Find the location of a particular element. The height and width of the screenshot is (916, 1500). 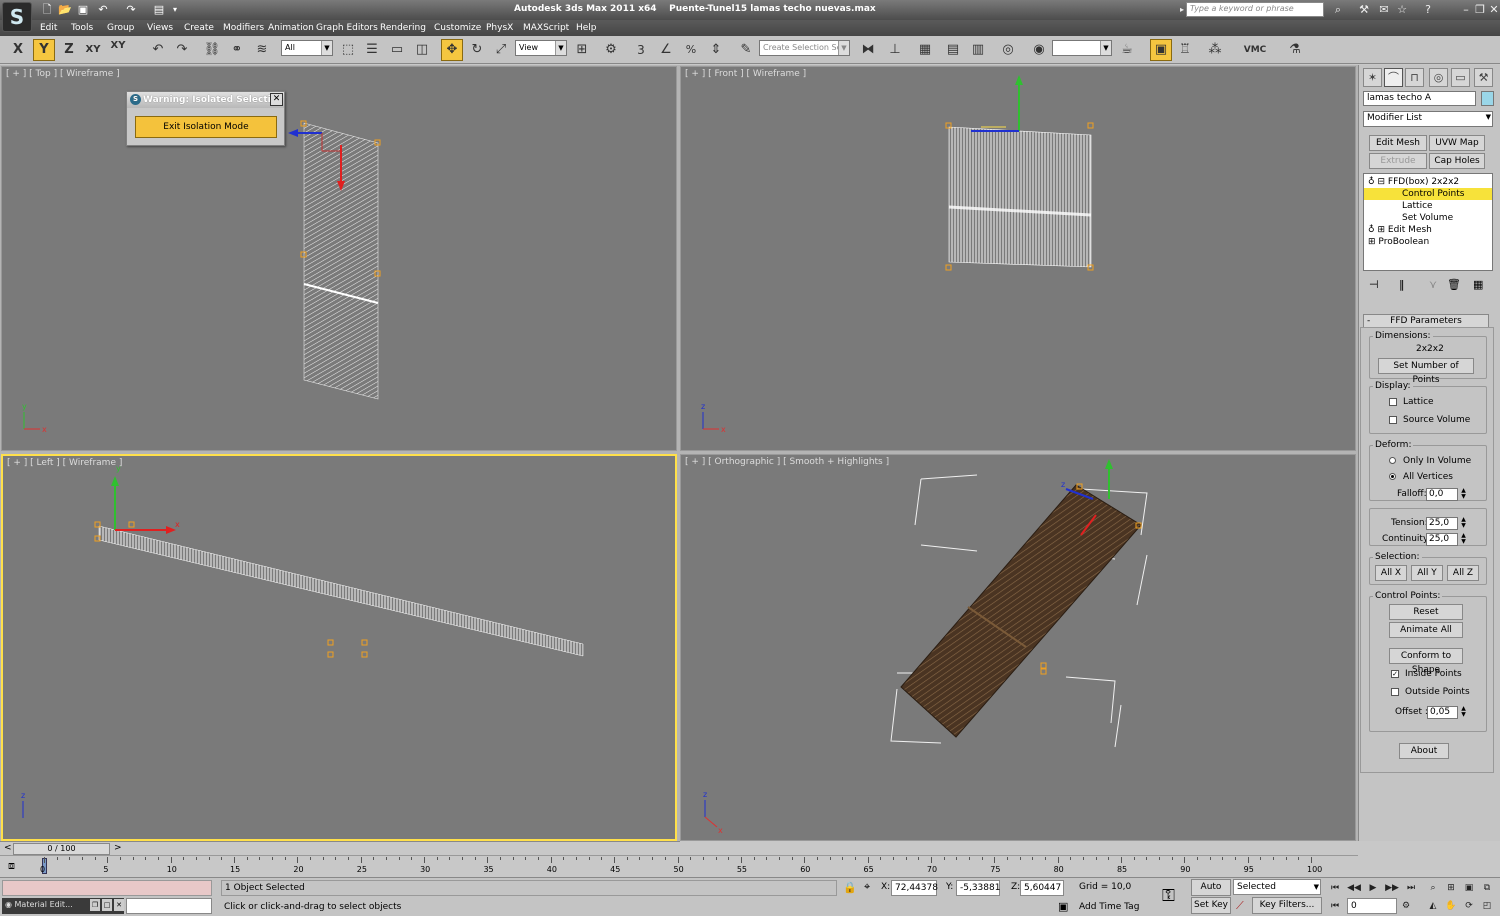

x-coordinate-field: 72,44378 is located at coordinates (914, 888).